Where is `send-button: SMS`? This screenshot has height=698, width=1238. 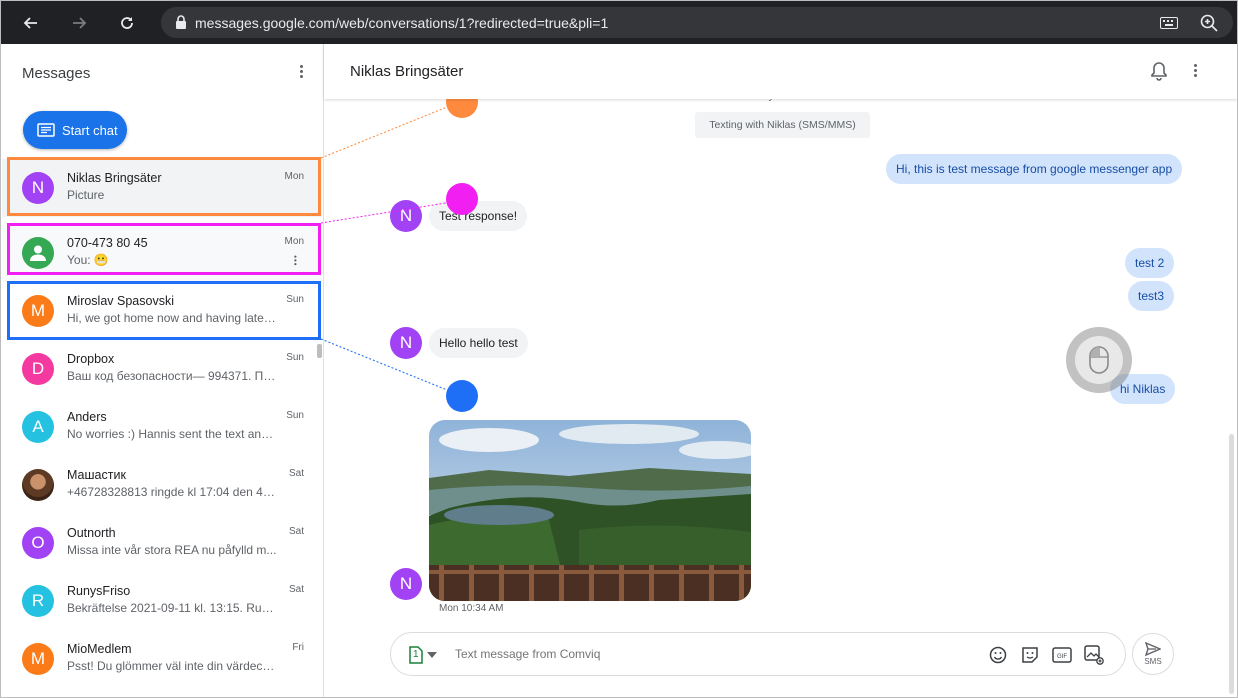 send-button: SMS is located at coordinates (1153, 654).